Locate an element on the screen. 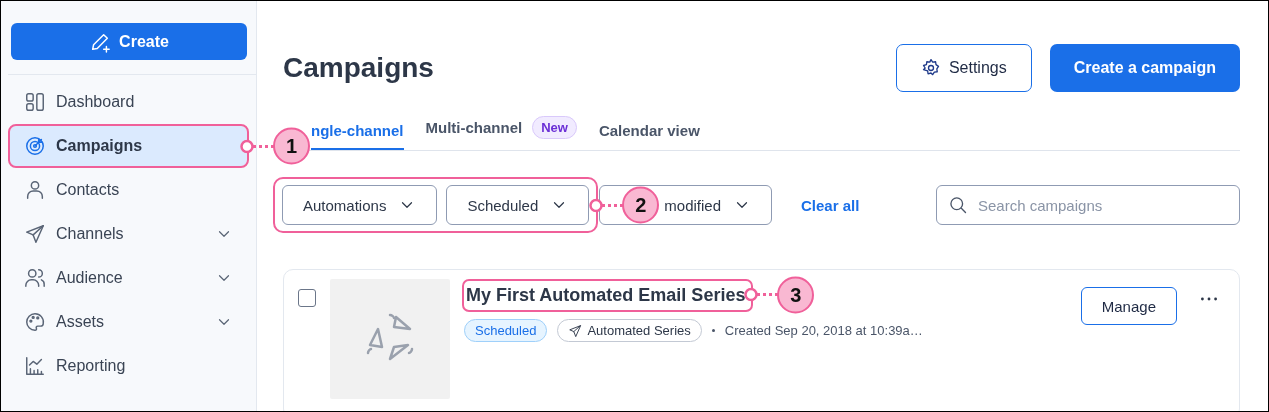 This screenshot has height=412, width=1269. type-label: Automated Series is located at coordinates (639, 330).